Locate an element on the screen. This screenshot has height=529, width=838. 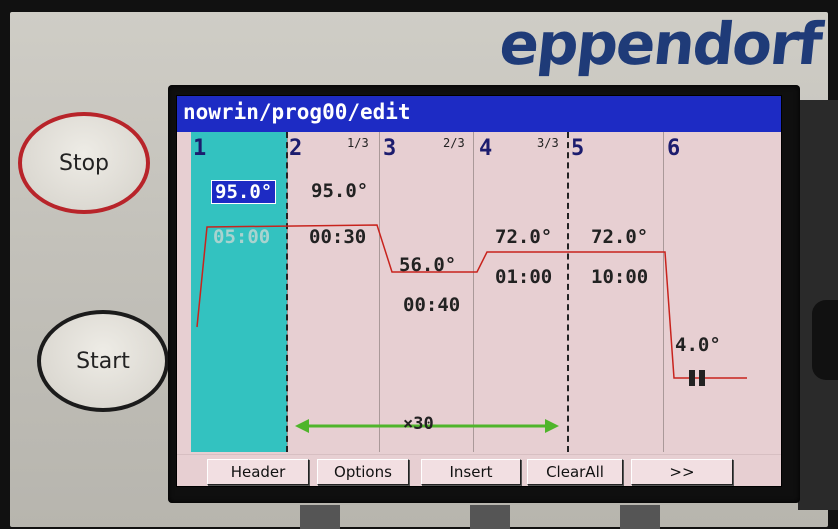
device-knob is located at coordinates (825, 340).